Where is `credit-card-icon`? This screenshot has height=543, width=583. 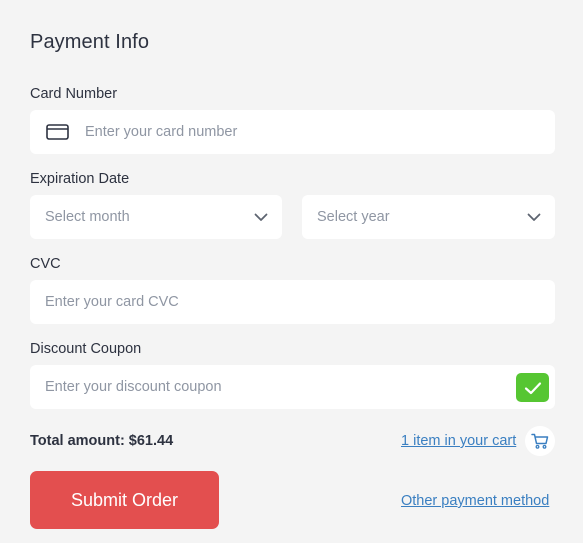 credit-card-icon is located at coordinates (57, 132).